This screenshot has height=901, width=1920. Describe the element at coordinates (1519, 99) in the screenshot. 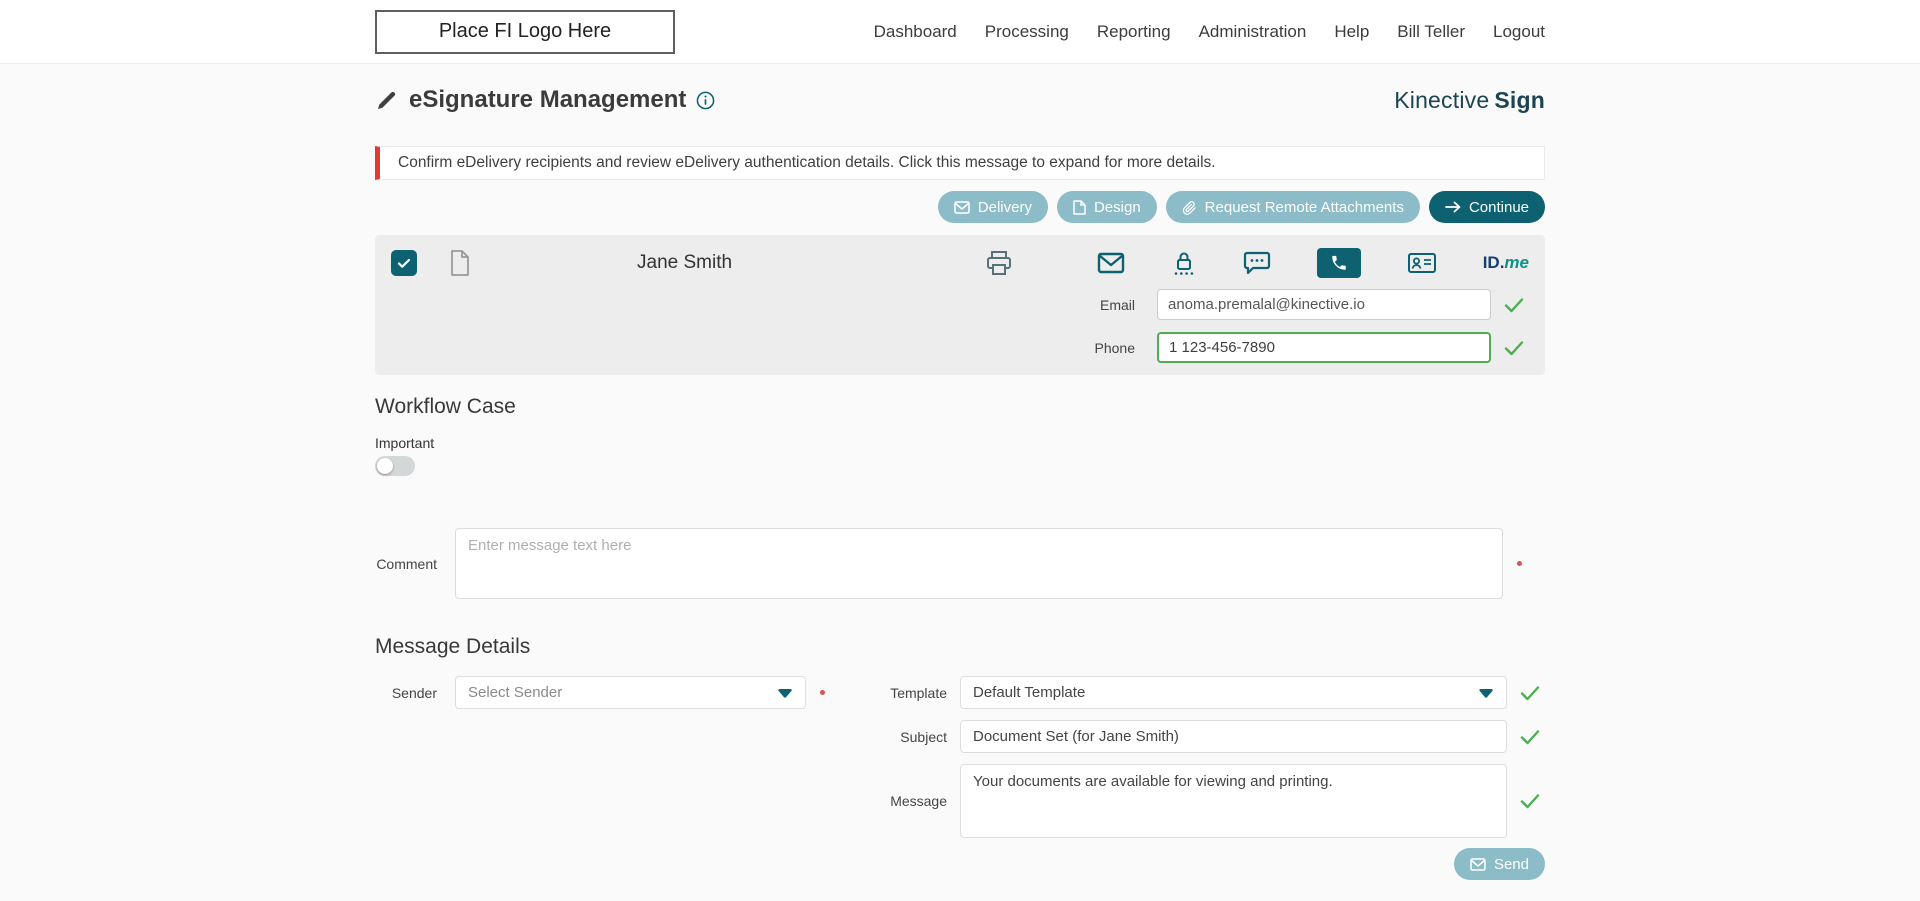

I see `brand-second: Sign` at that location.